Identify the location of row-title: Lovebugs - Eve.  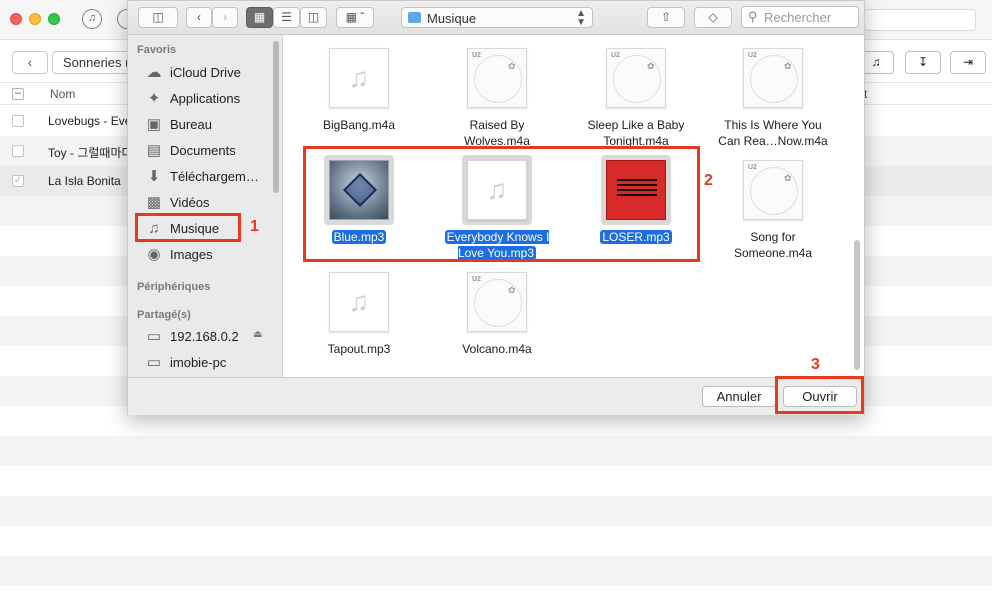
(90, 121).